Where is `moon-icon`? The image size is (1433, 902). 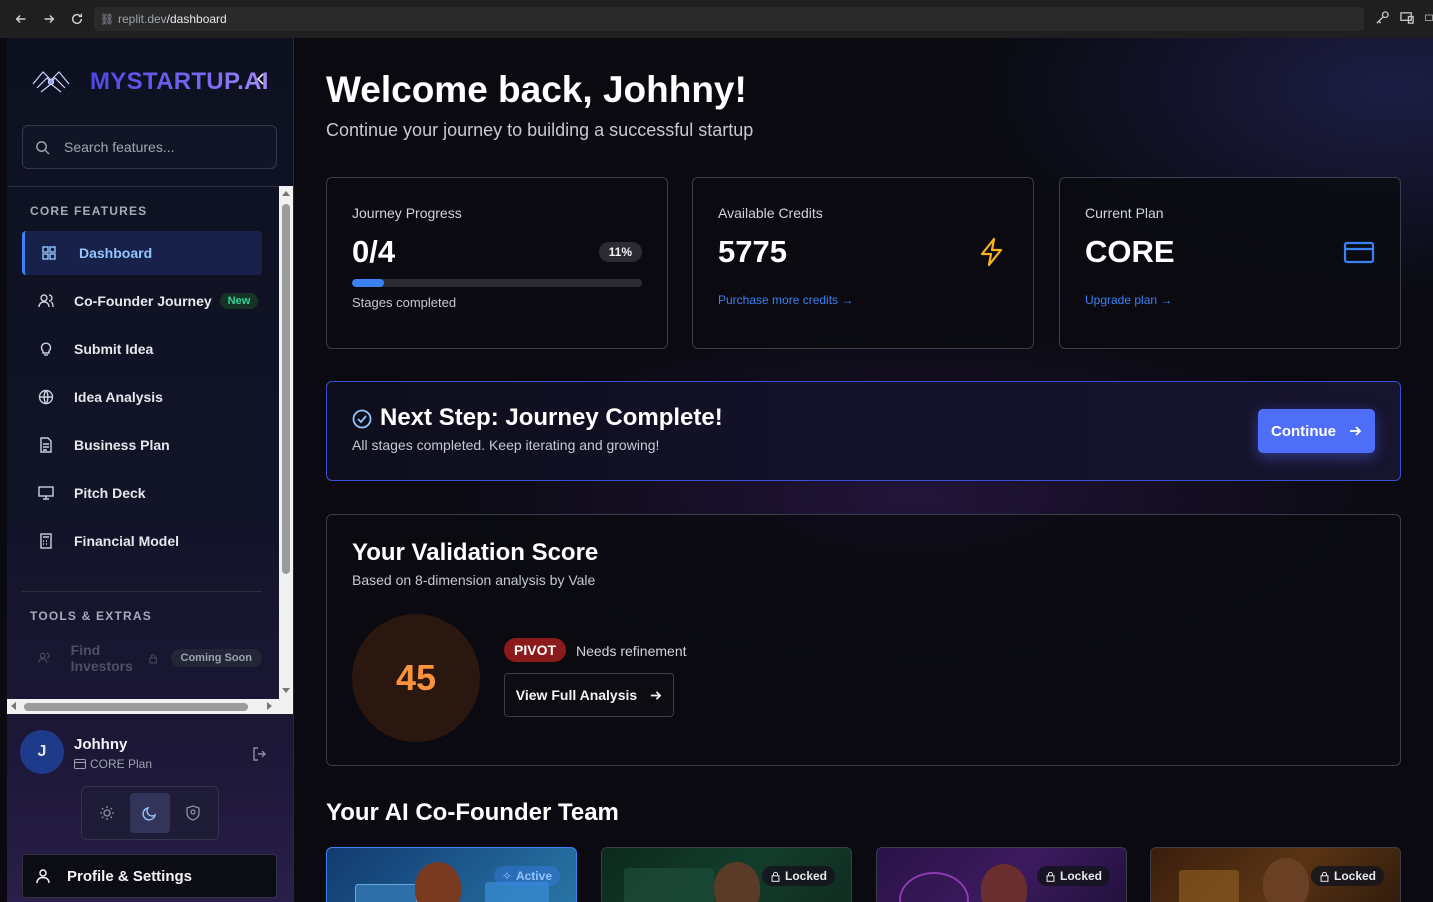
moon-icon is located at coordinates (149, 813).